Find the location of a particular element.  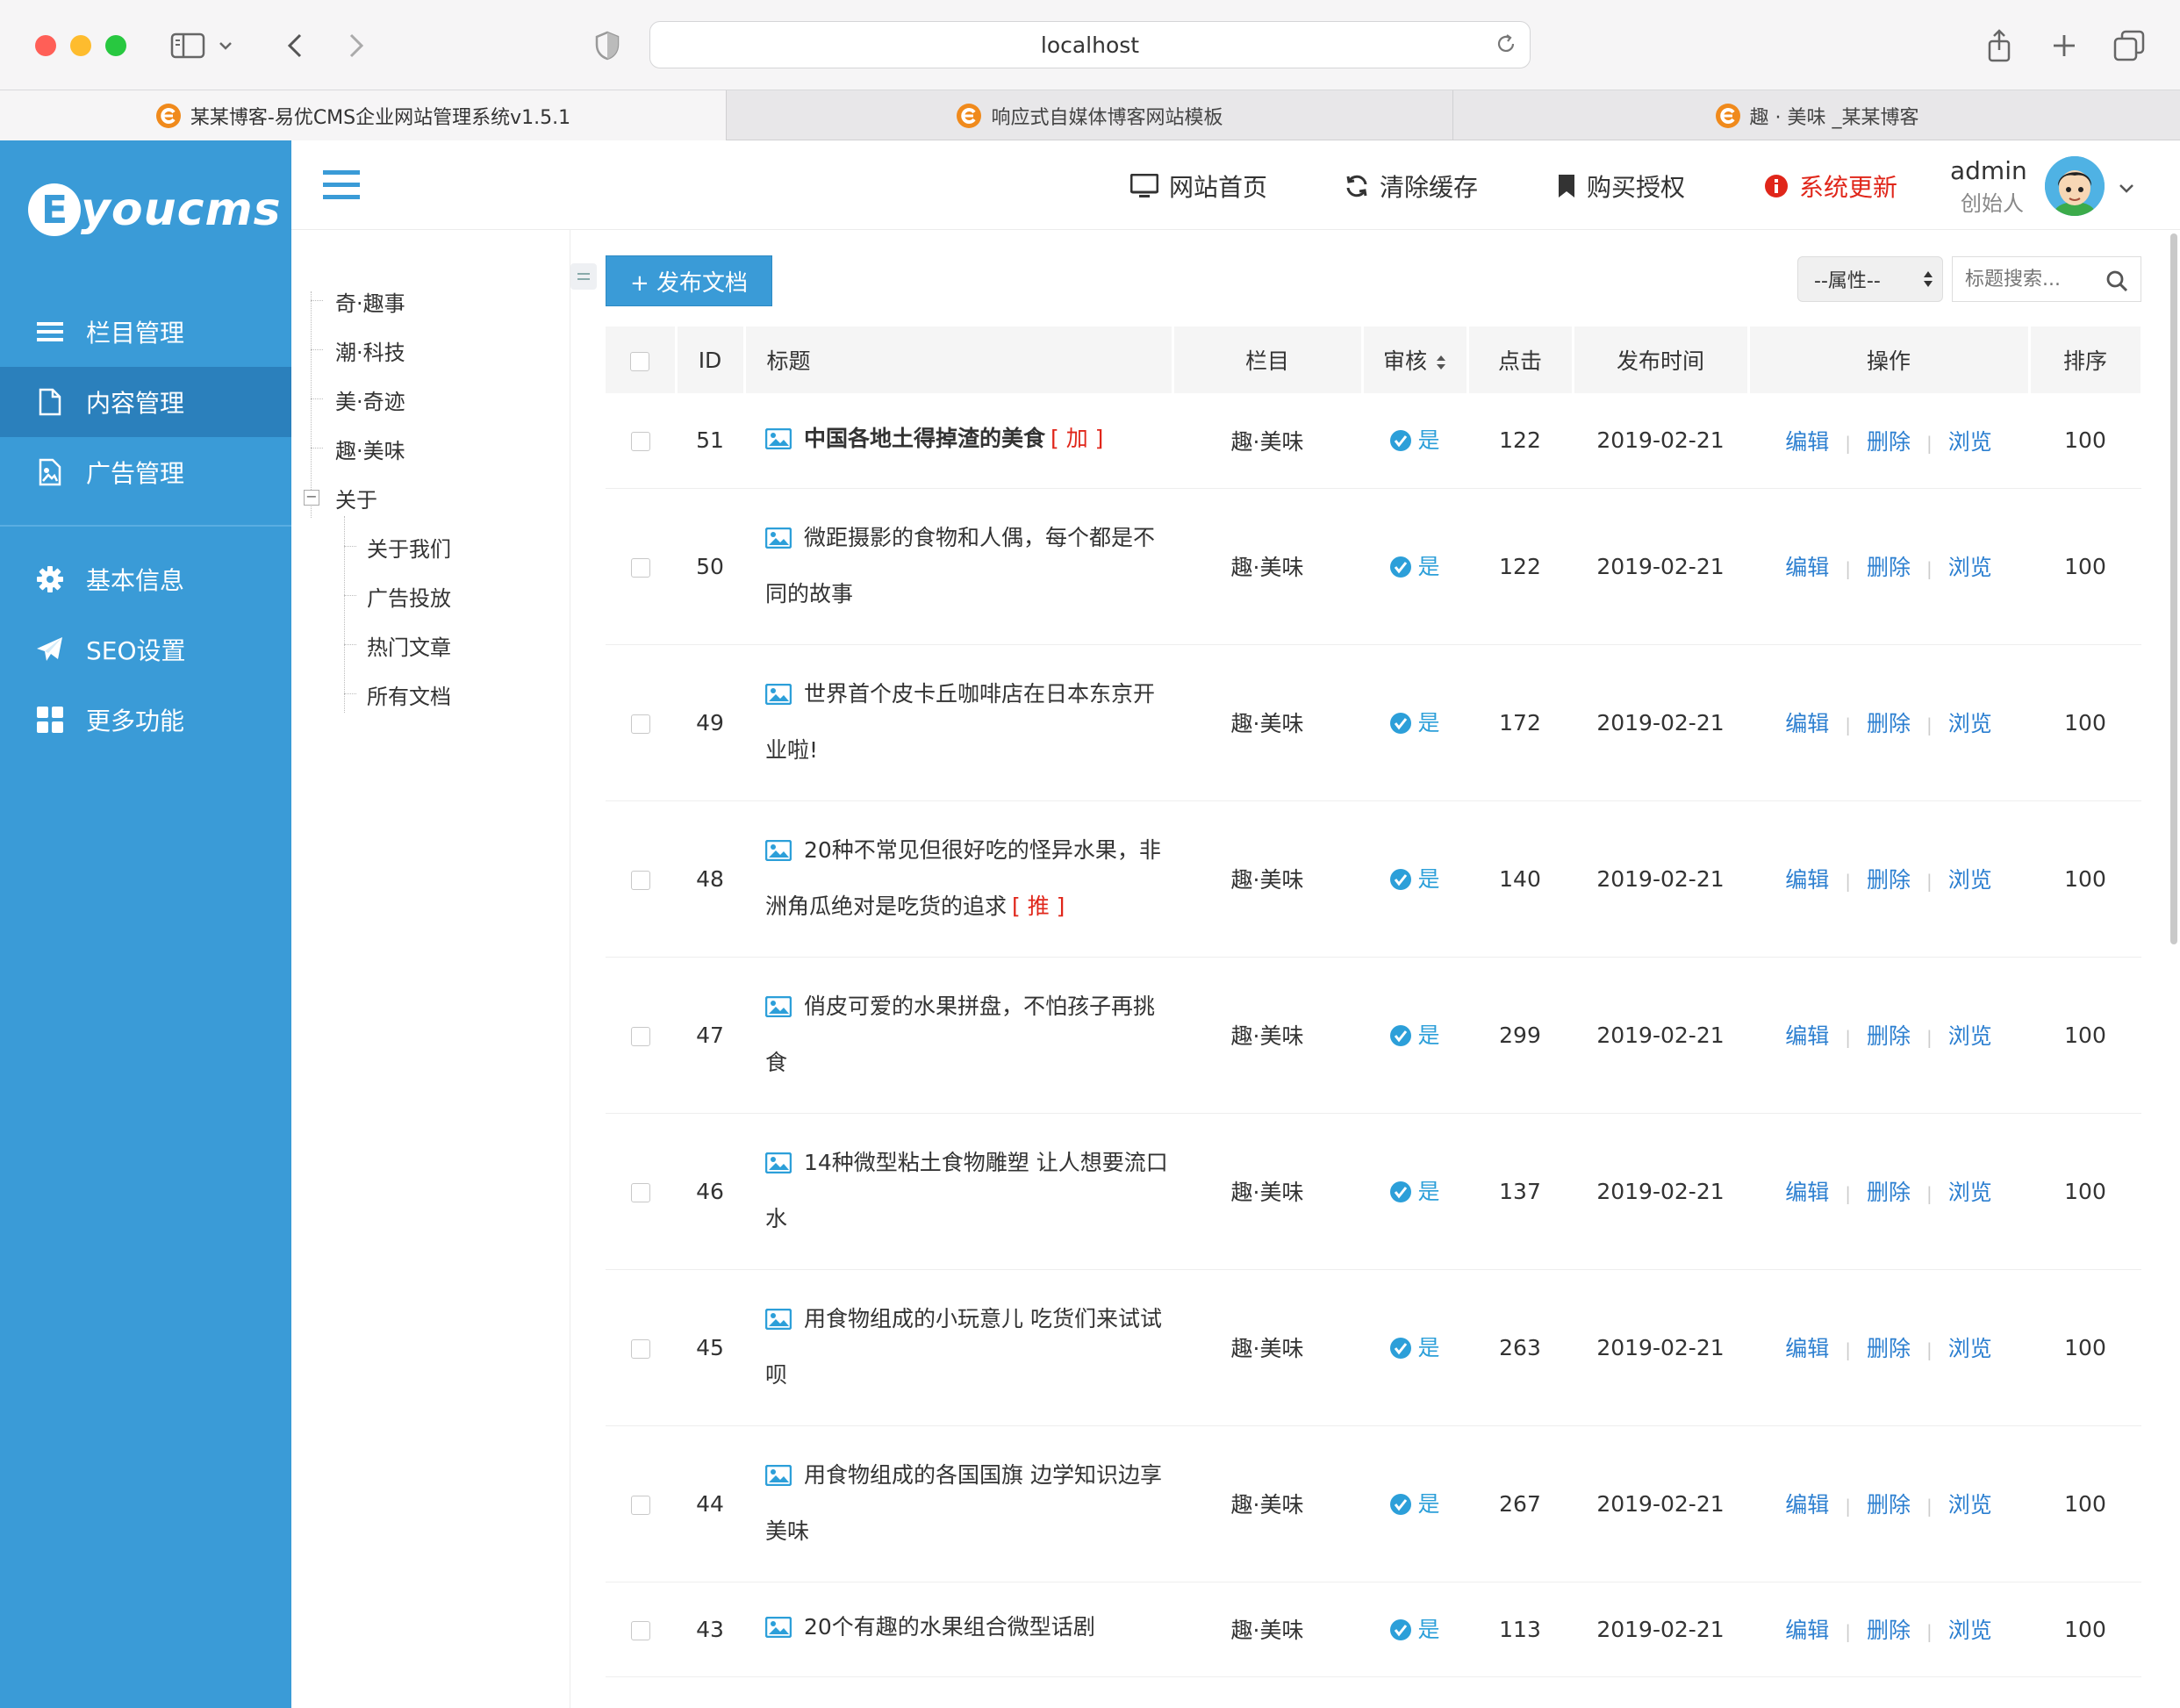

sidebar-item-basic-info: 基本信息 is located at coordinates (145, 579).